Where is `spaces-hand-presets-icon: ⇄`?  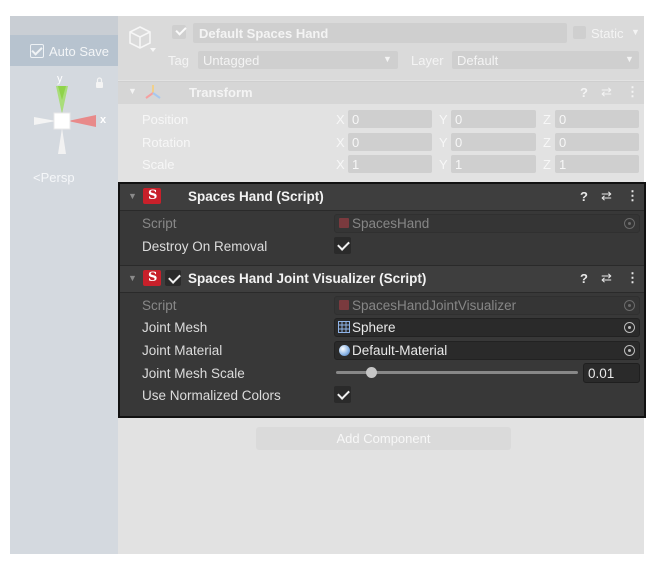
spaces-hand-presets-icon: ⇄ is located at coordinates (606, 196).